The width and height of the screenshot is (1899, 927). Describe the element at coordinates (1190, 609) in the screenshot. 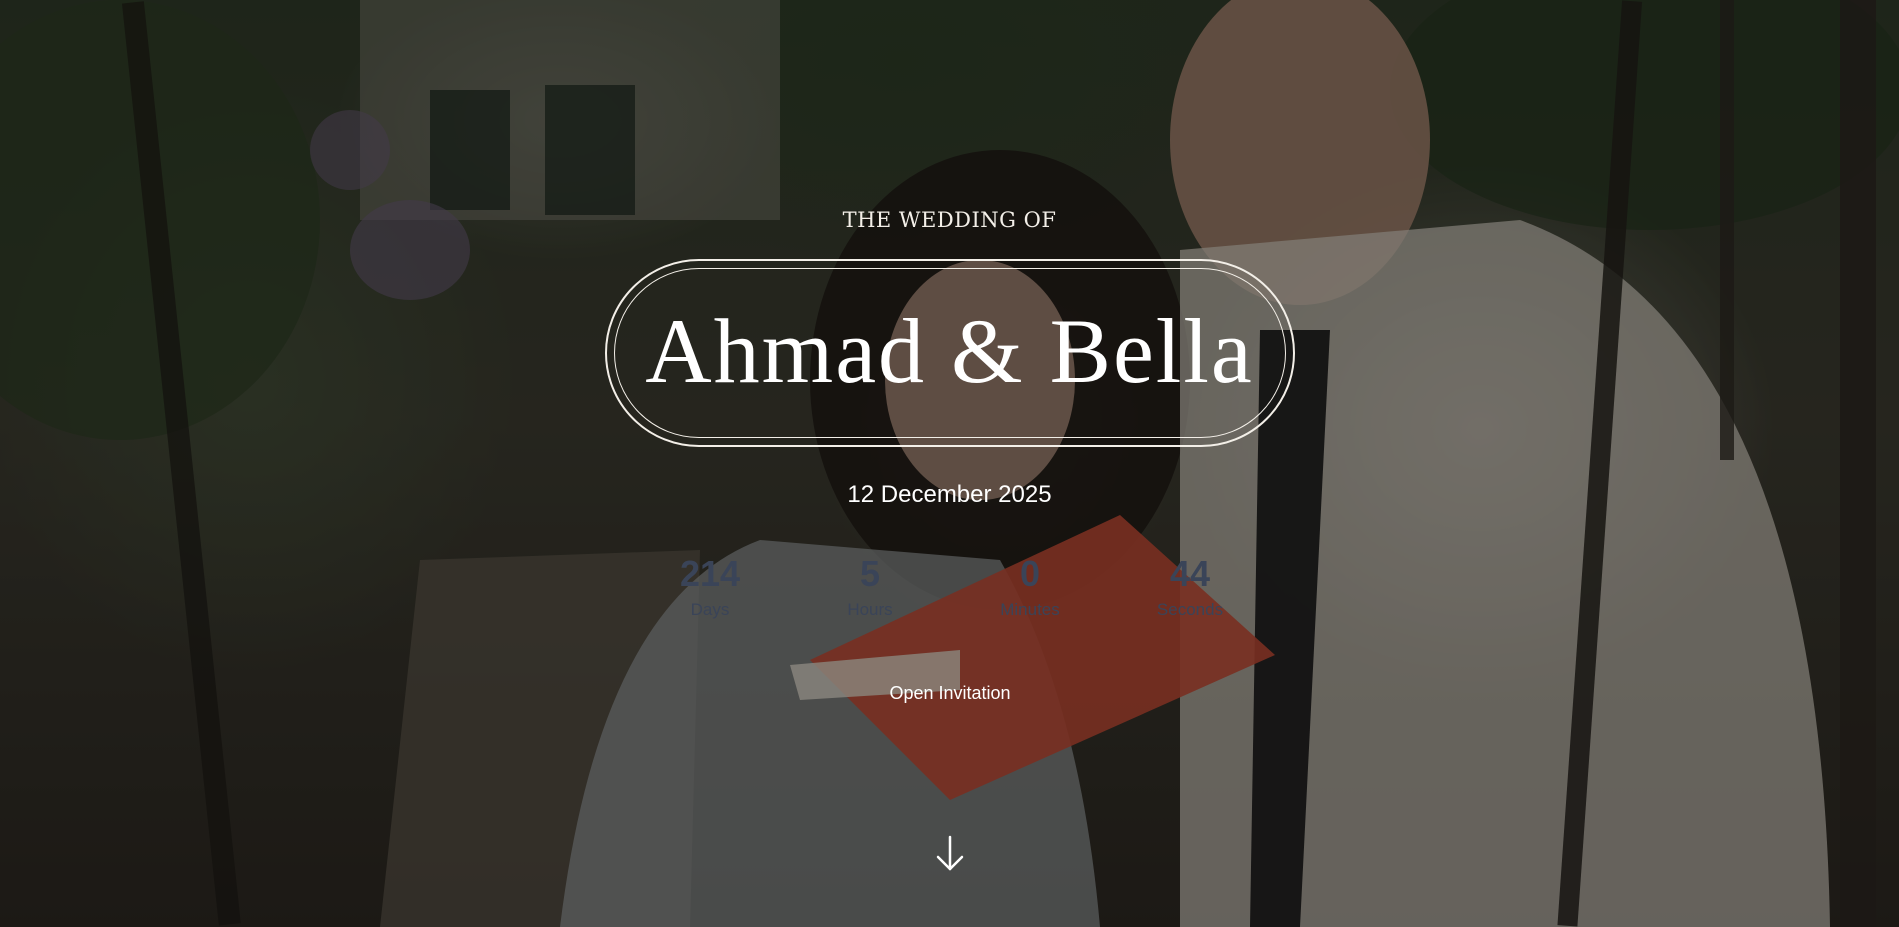

I see `countdown-label: Seconds` at that location.